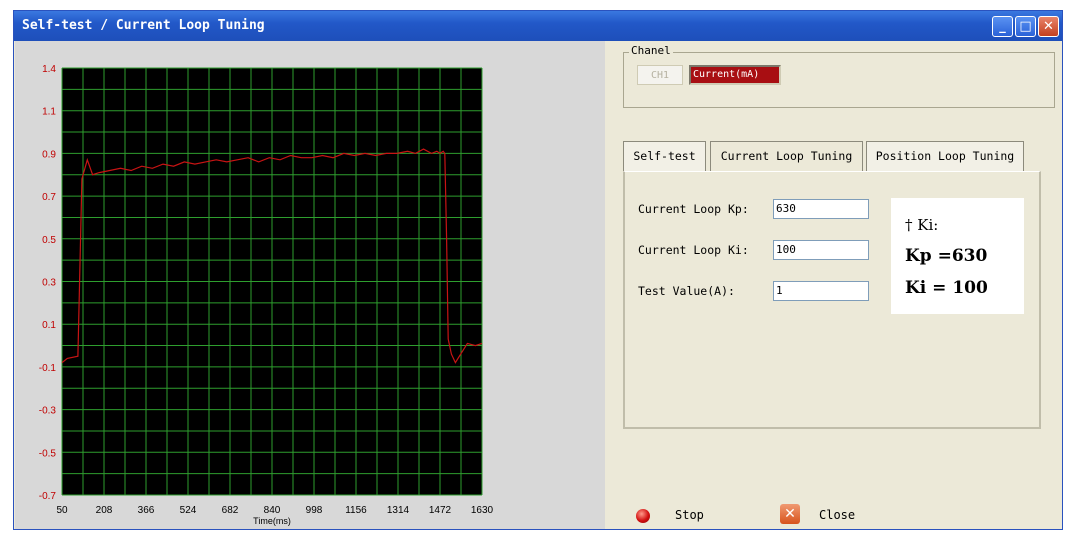 The width and height of the screenshot is (1081, 537). I want to click on y-tick-label: 0.5, so click(49, 240).